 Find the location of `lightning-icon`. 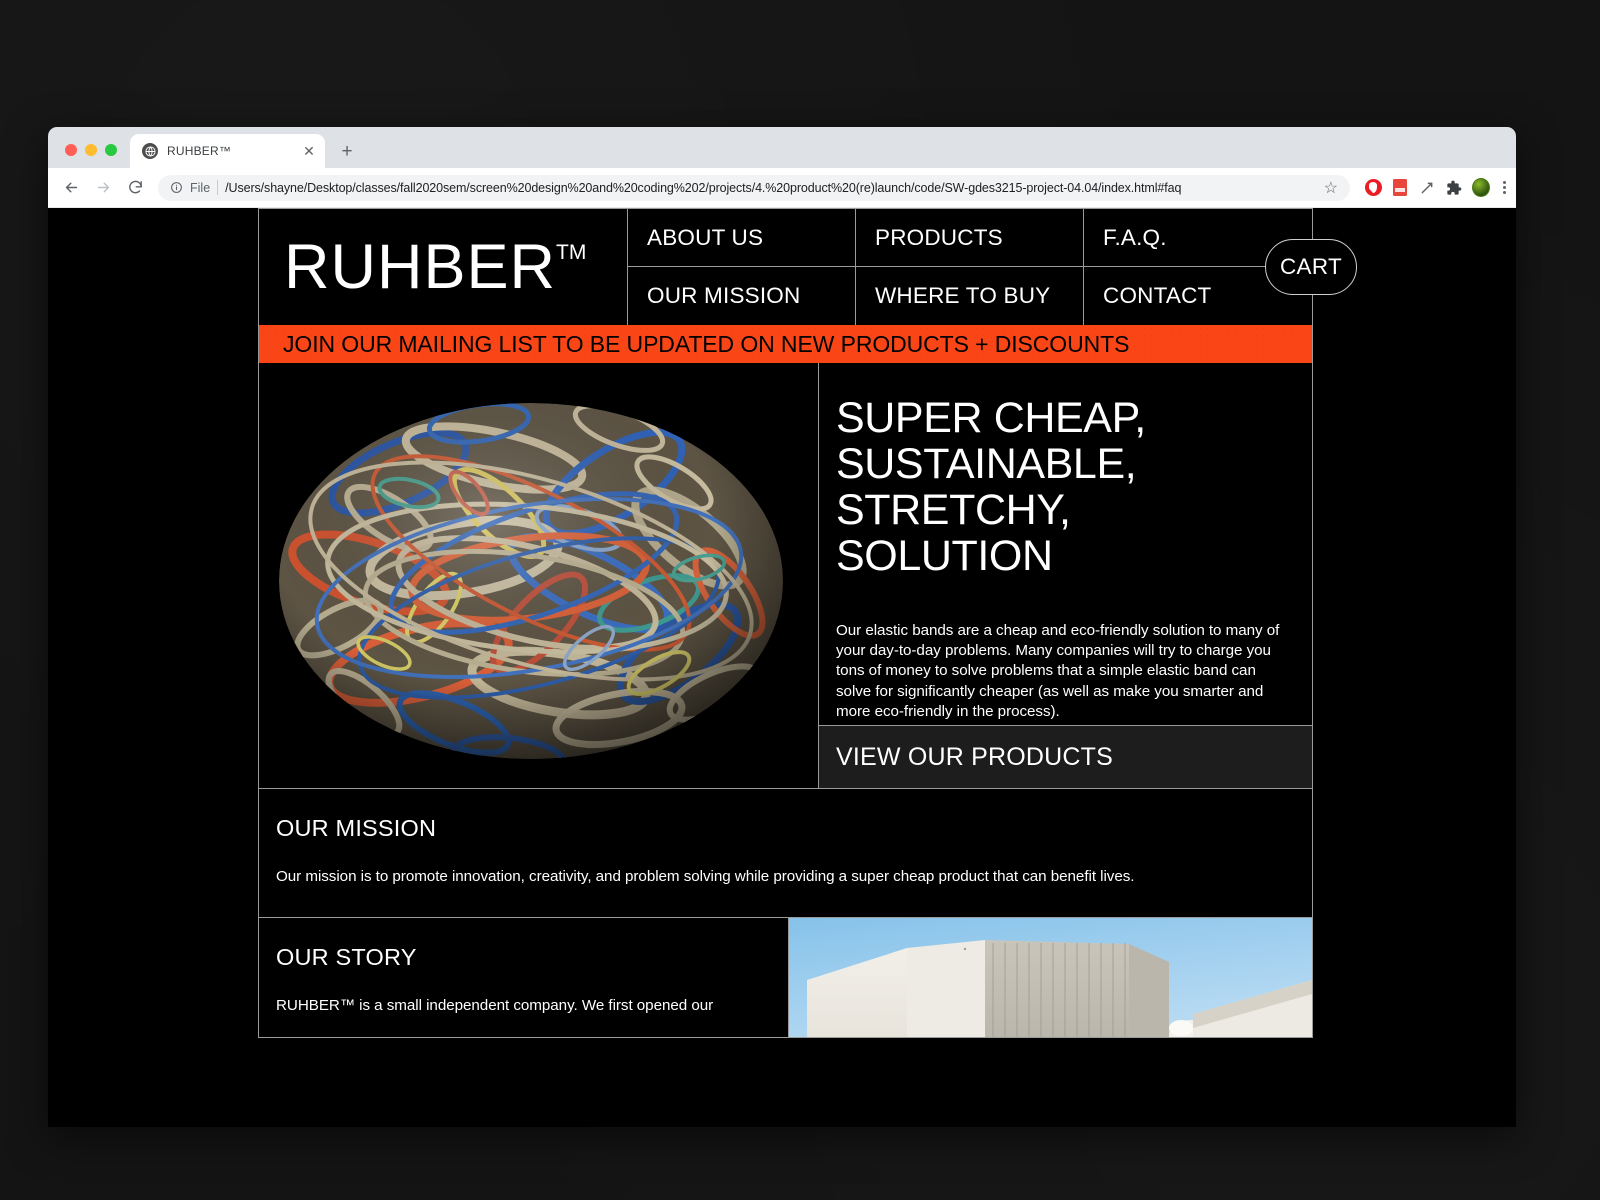

lightning-icon is located at coordinates (1427, 188).